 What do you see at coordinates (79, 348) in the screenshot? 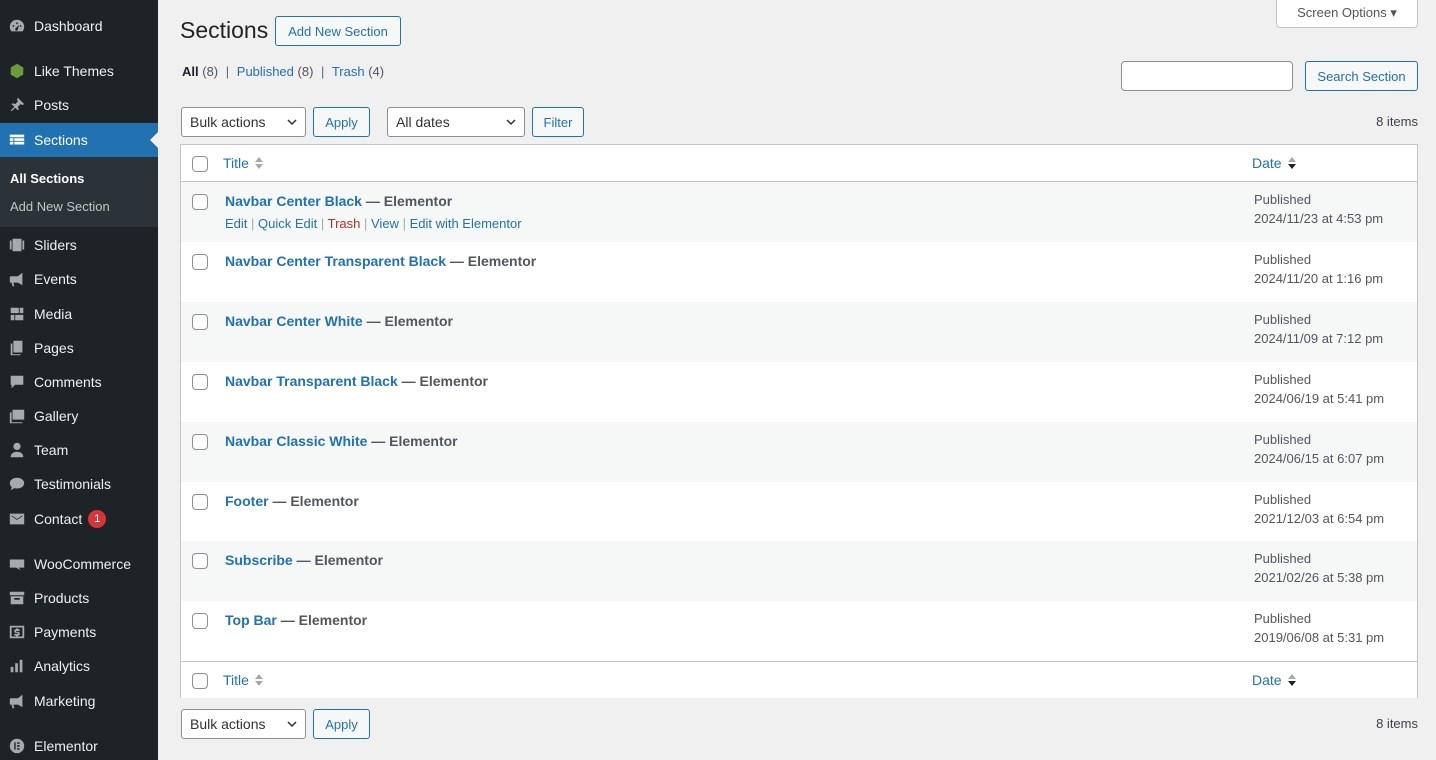
I see `menu-item-pages: Pages` at bounding box center [79, 348].